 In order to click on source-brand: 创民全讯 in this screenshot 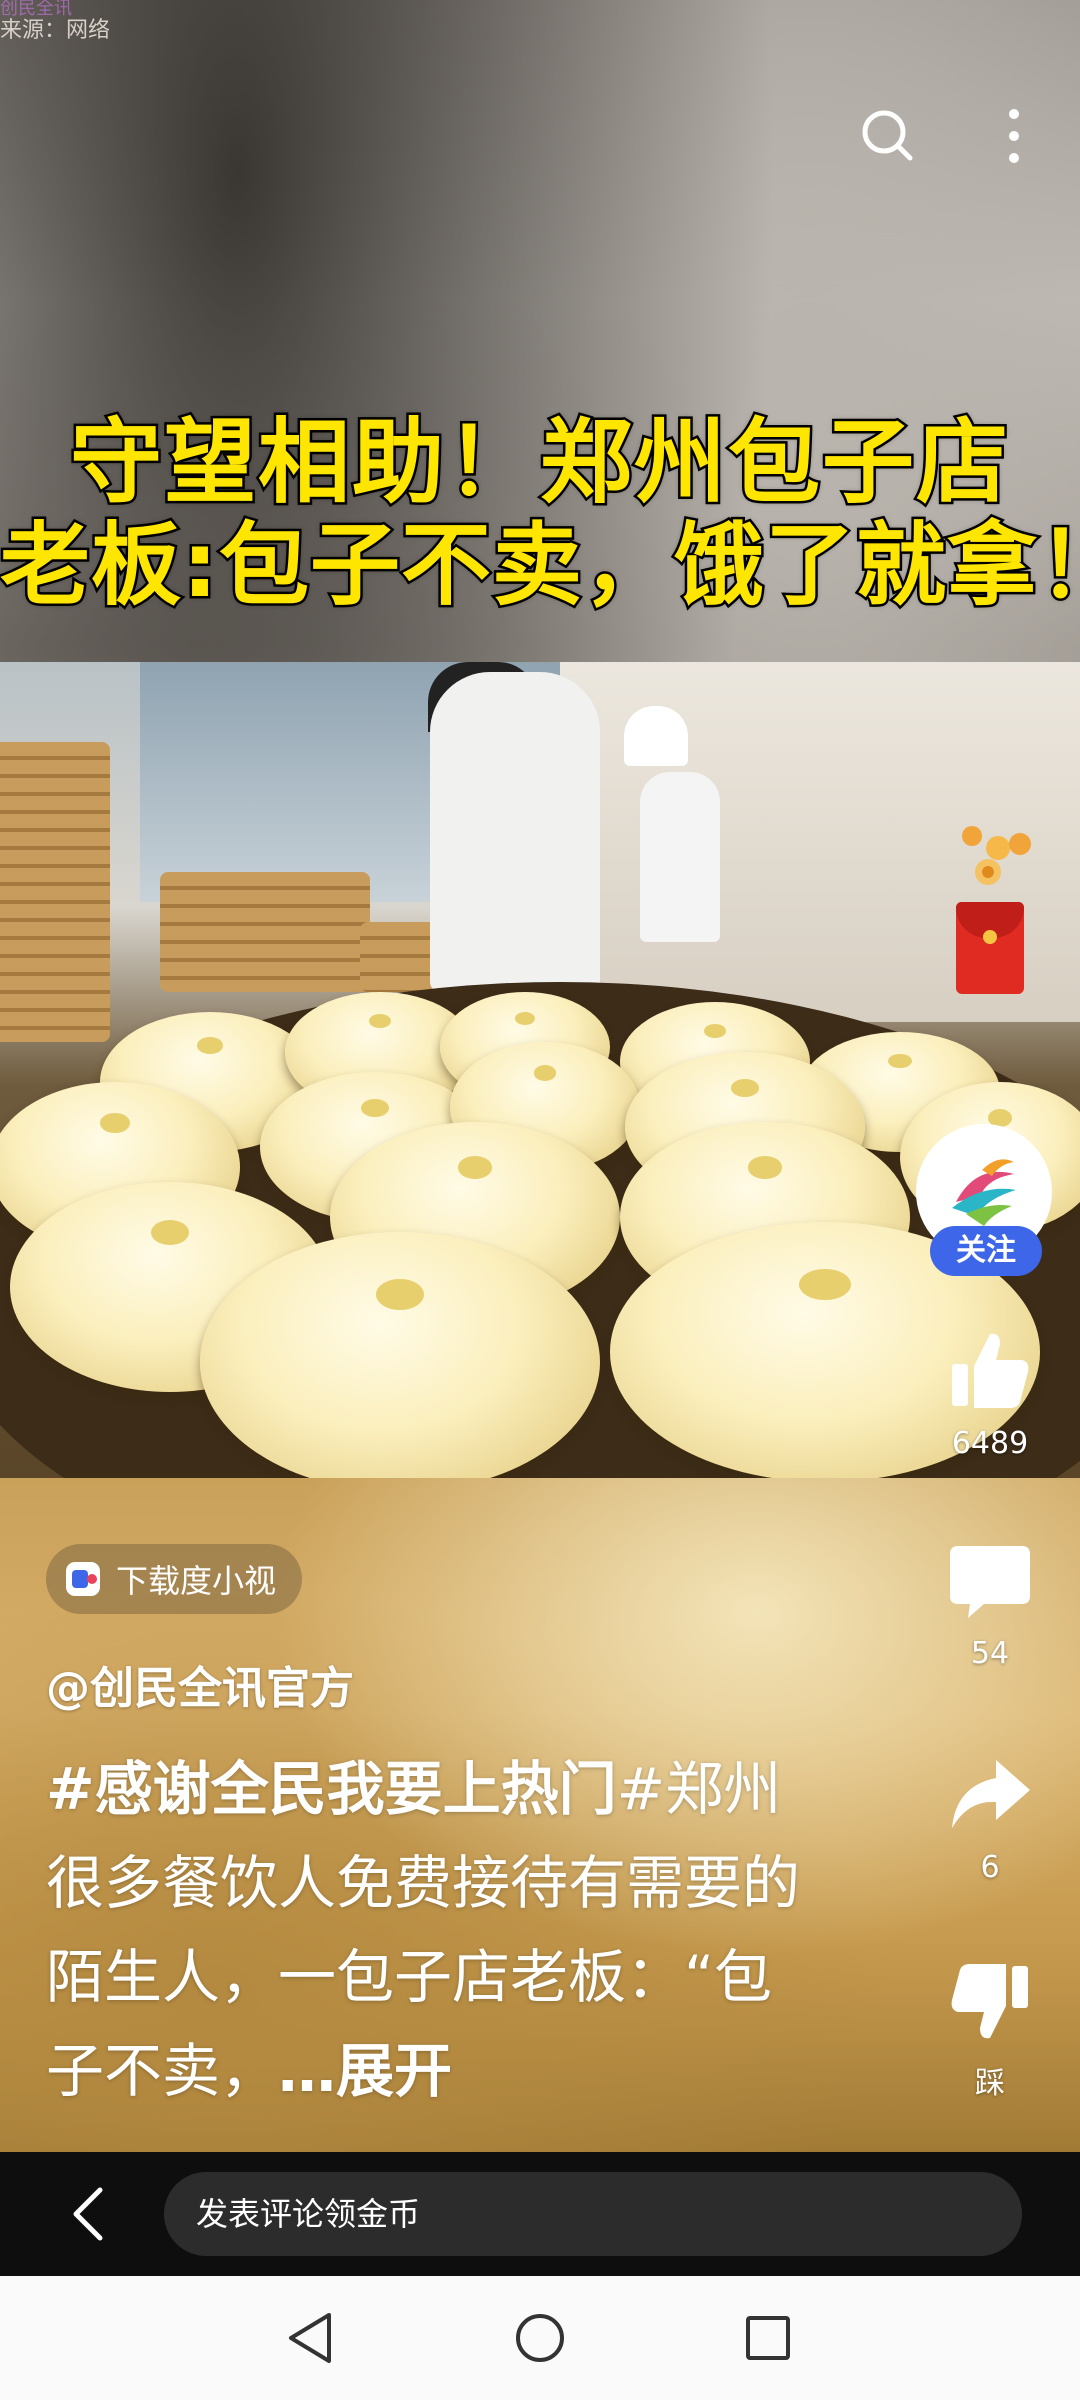, I will do `click(36, 9)`.